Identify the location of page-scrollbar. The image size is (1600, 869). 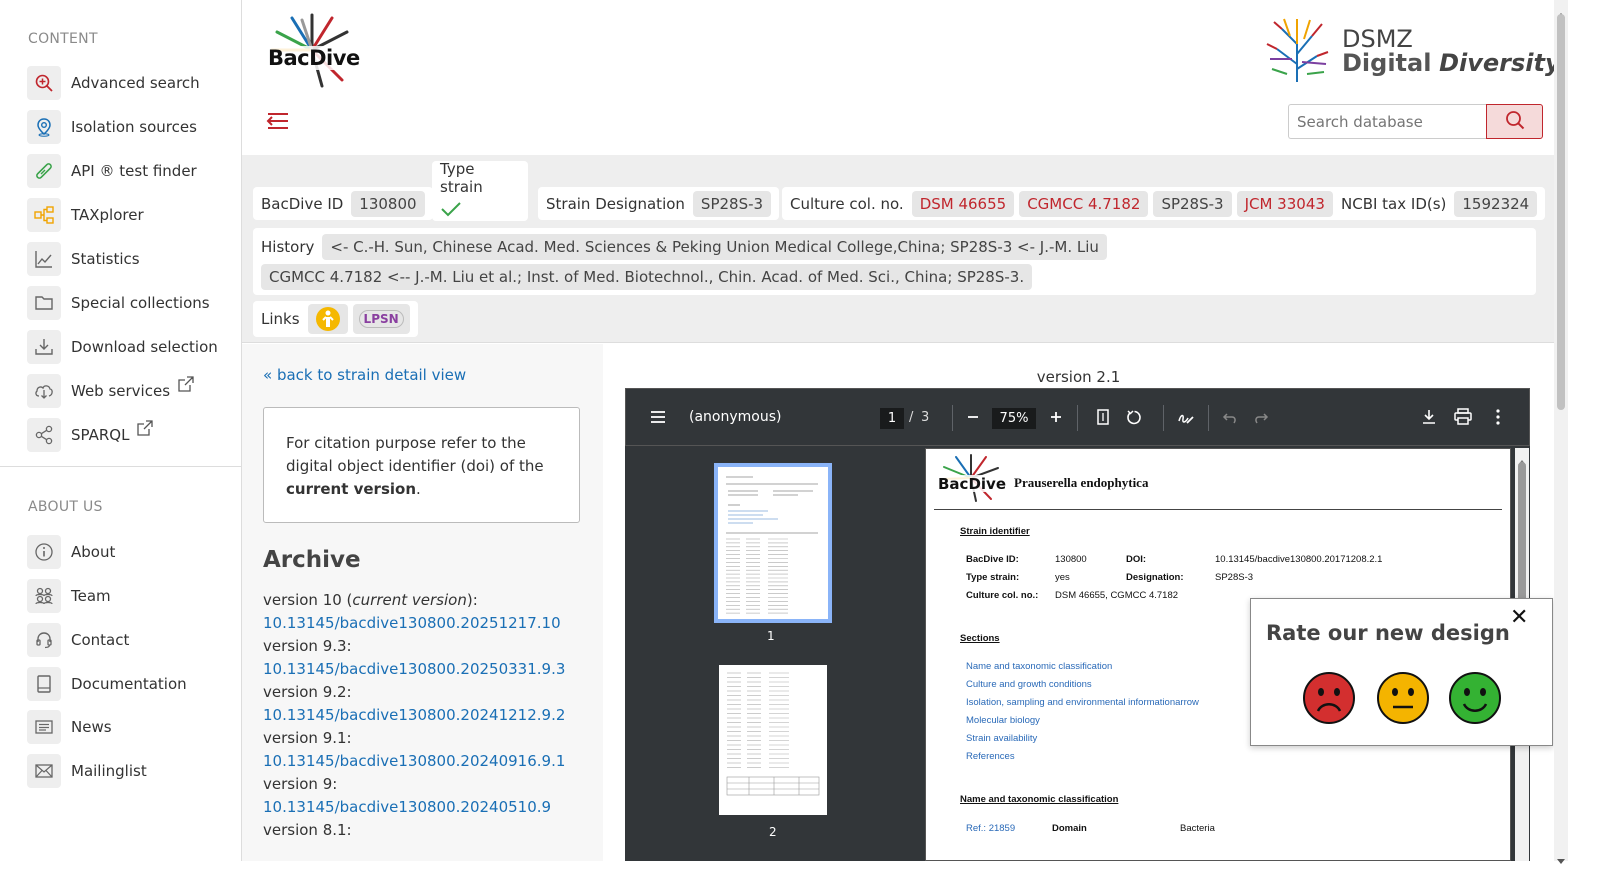
(1561, 432).